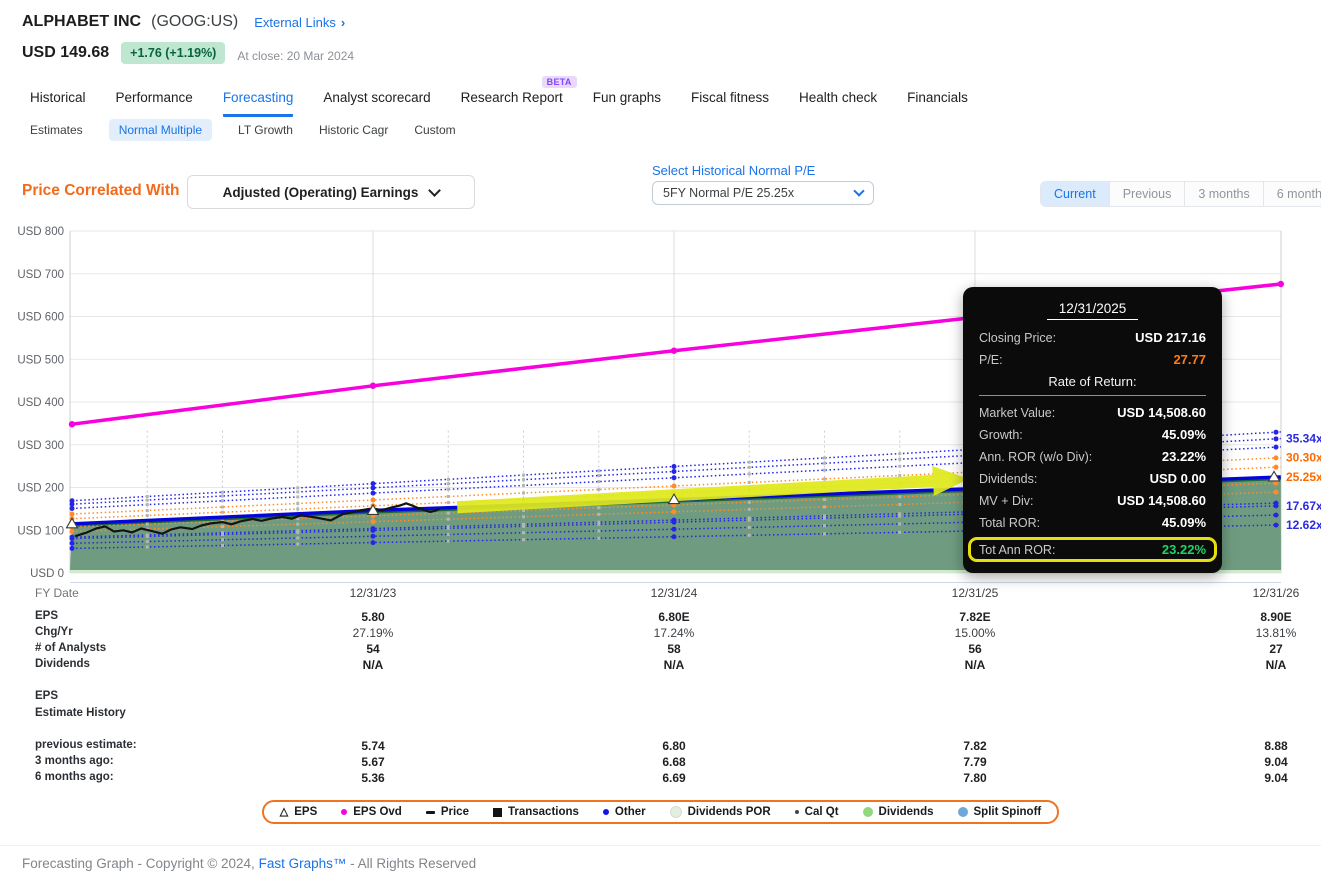  Describe the element at coordinates (47, 574) in the screenshot. I see `y-tick-label: USD 0` at that location.